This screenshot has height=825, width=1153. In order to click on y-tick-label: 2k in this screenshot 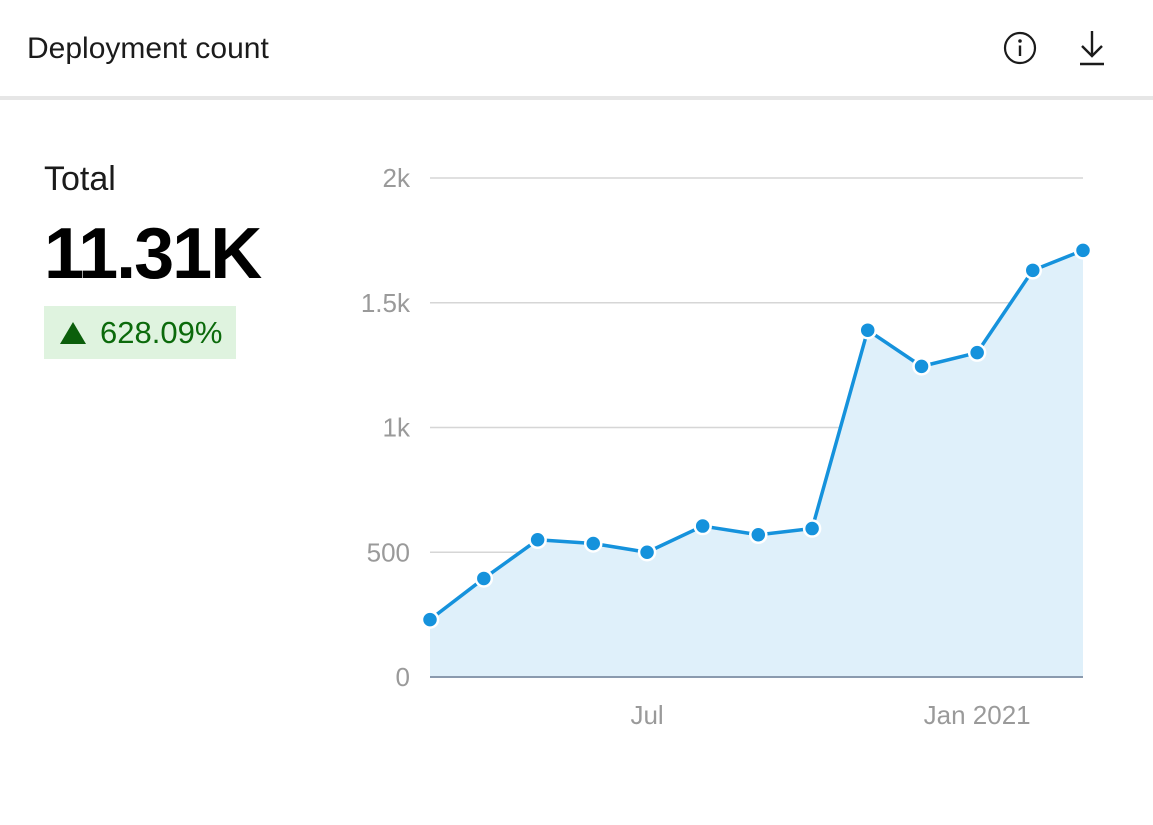, I will do `click(397, 178)`.